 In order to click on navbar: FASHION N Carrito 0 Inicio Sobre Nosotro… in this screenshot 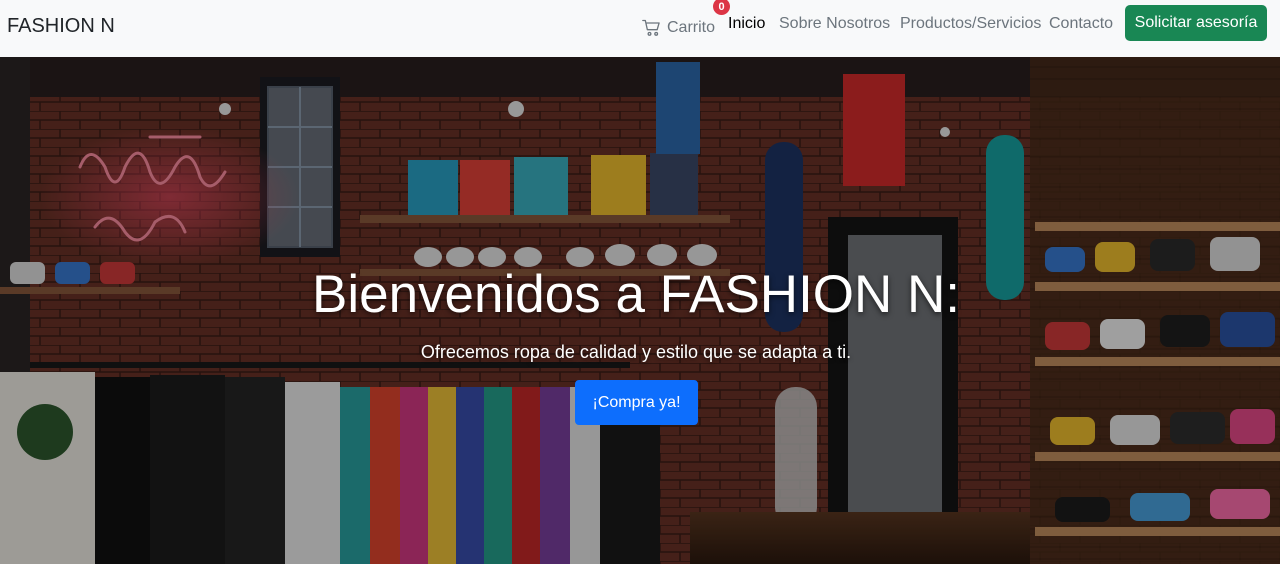, I will do `click(640, 28)`.